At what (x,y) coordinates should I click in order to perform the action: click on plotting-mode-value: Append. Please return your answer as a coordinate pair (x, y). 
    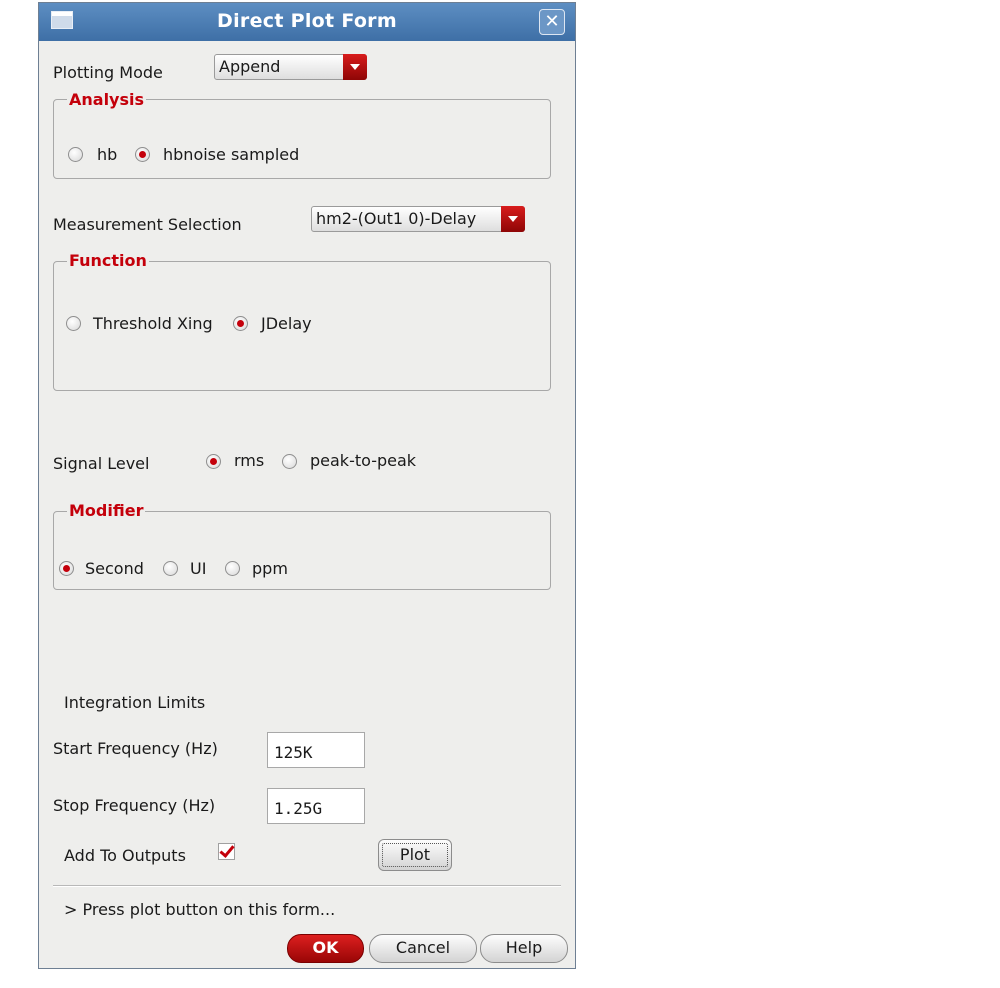
    Looking at the image, I should click on (250, 66).